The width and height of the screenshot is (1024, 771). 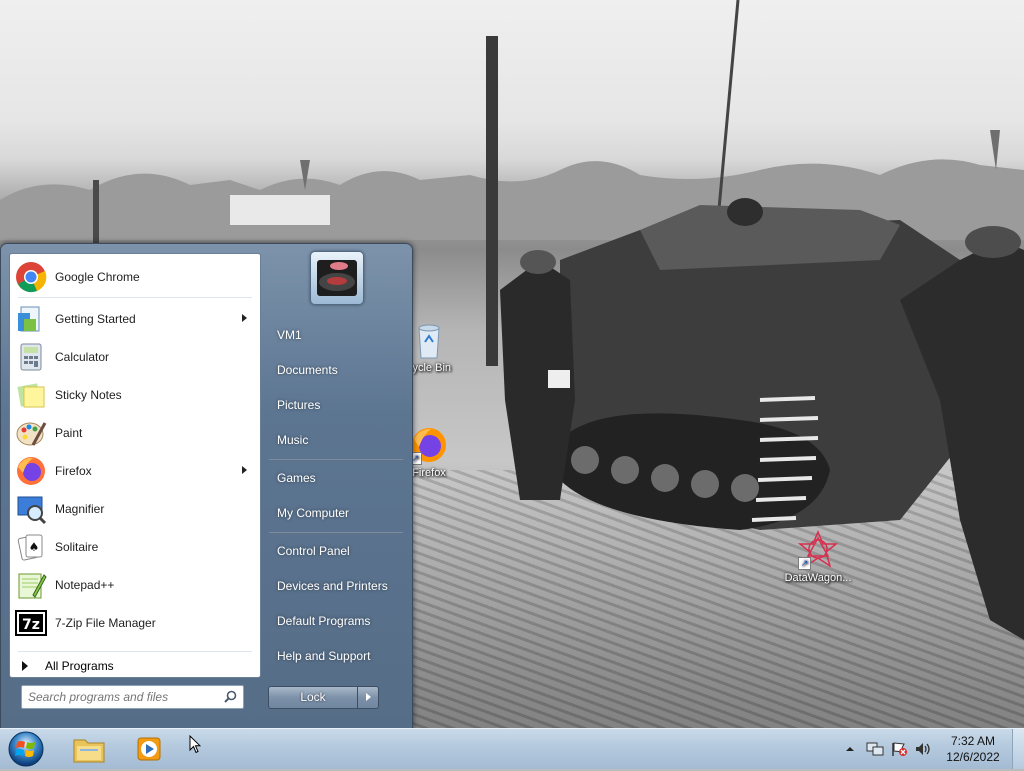 What do you see at coordinates (973, 757) in the screenshot?
I see `clock-date: 12/6/2022` at bounding box center [973, 757].